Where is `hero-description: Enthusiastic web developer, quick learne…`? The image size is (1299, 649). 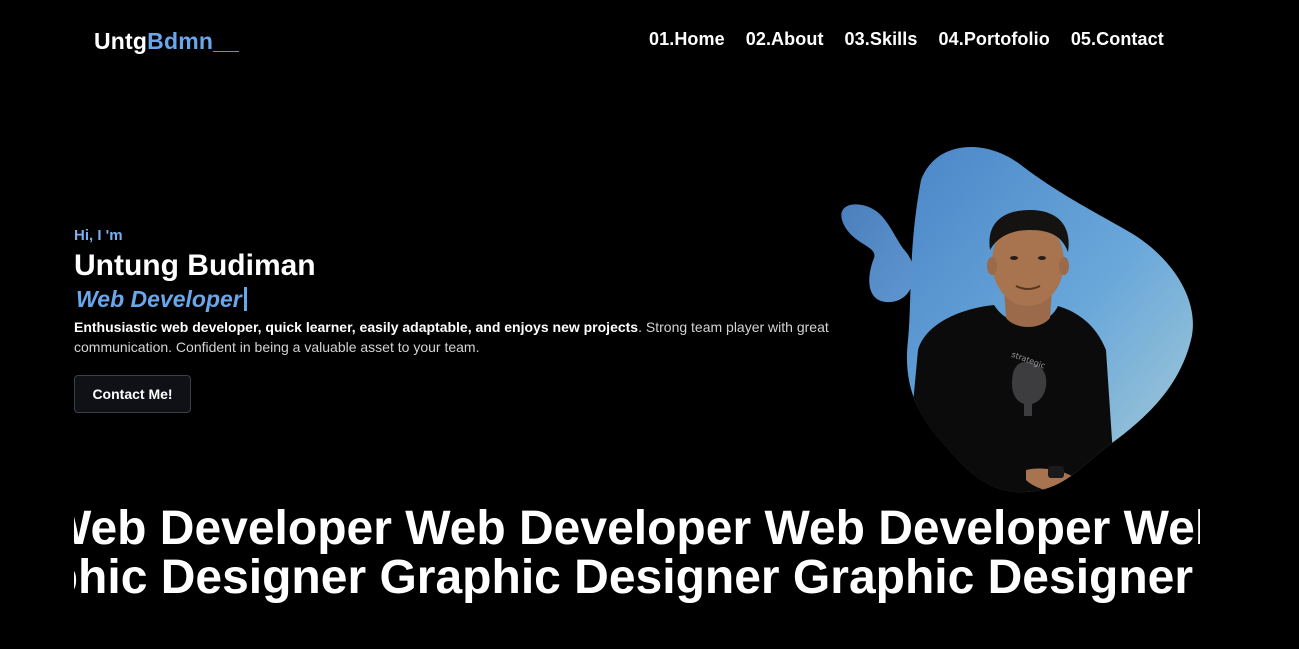
hero-description: Enthusiastic web developer, quick learne… is located at coordinates (454, 337).